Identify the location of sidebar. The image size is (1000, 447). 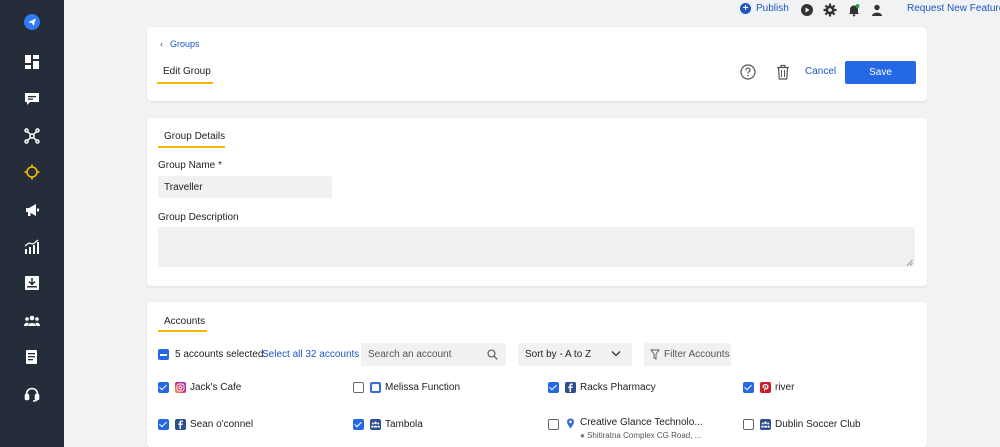
(32, 223).